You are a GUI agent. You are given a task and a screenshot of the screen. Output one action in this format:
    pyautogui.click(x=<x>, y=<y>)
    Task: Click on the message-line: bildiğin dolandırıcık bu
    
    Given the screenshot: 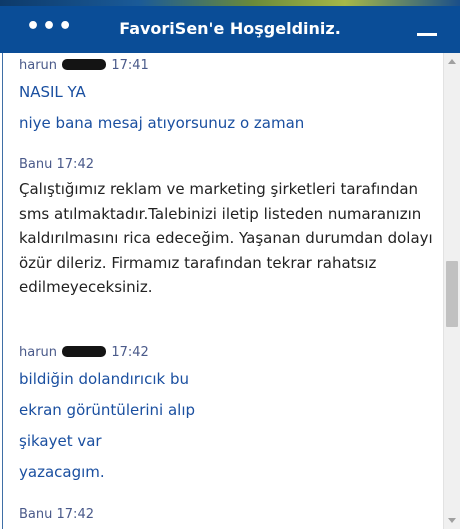 What is the action you would take?
    pyautogui.click(x=104, y=379)
    